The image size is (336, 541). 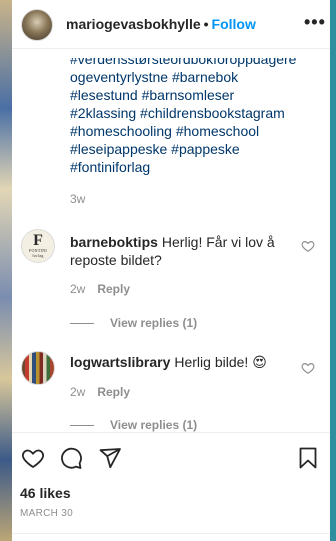 I want to click on caption-line: #homeschooling #homeschool, so click(x=196, y=131).